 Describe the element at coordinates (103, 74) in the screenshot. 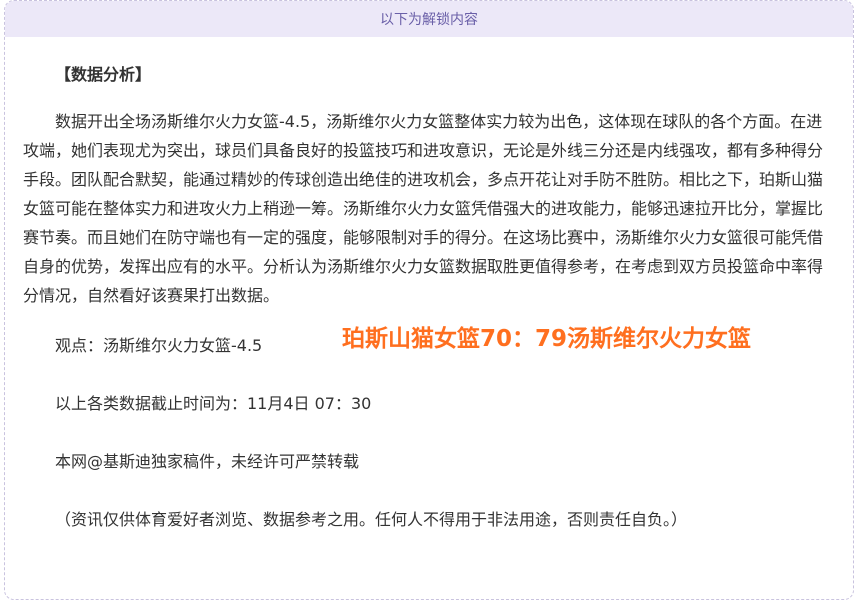

I see `section-heading: 【数据分析】` at that location.